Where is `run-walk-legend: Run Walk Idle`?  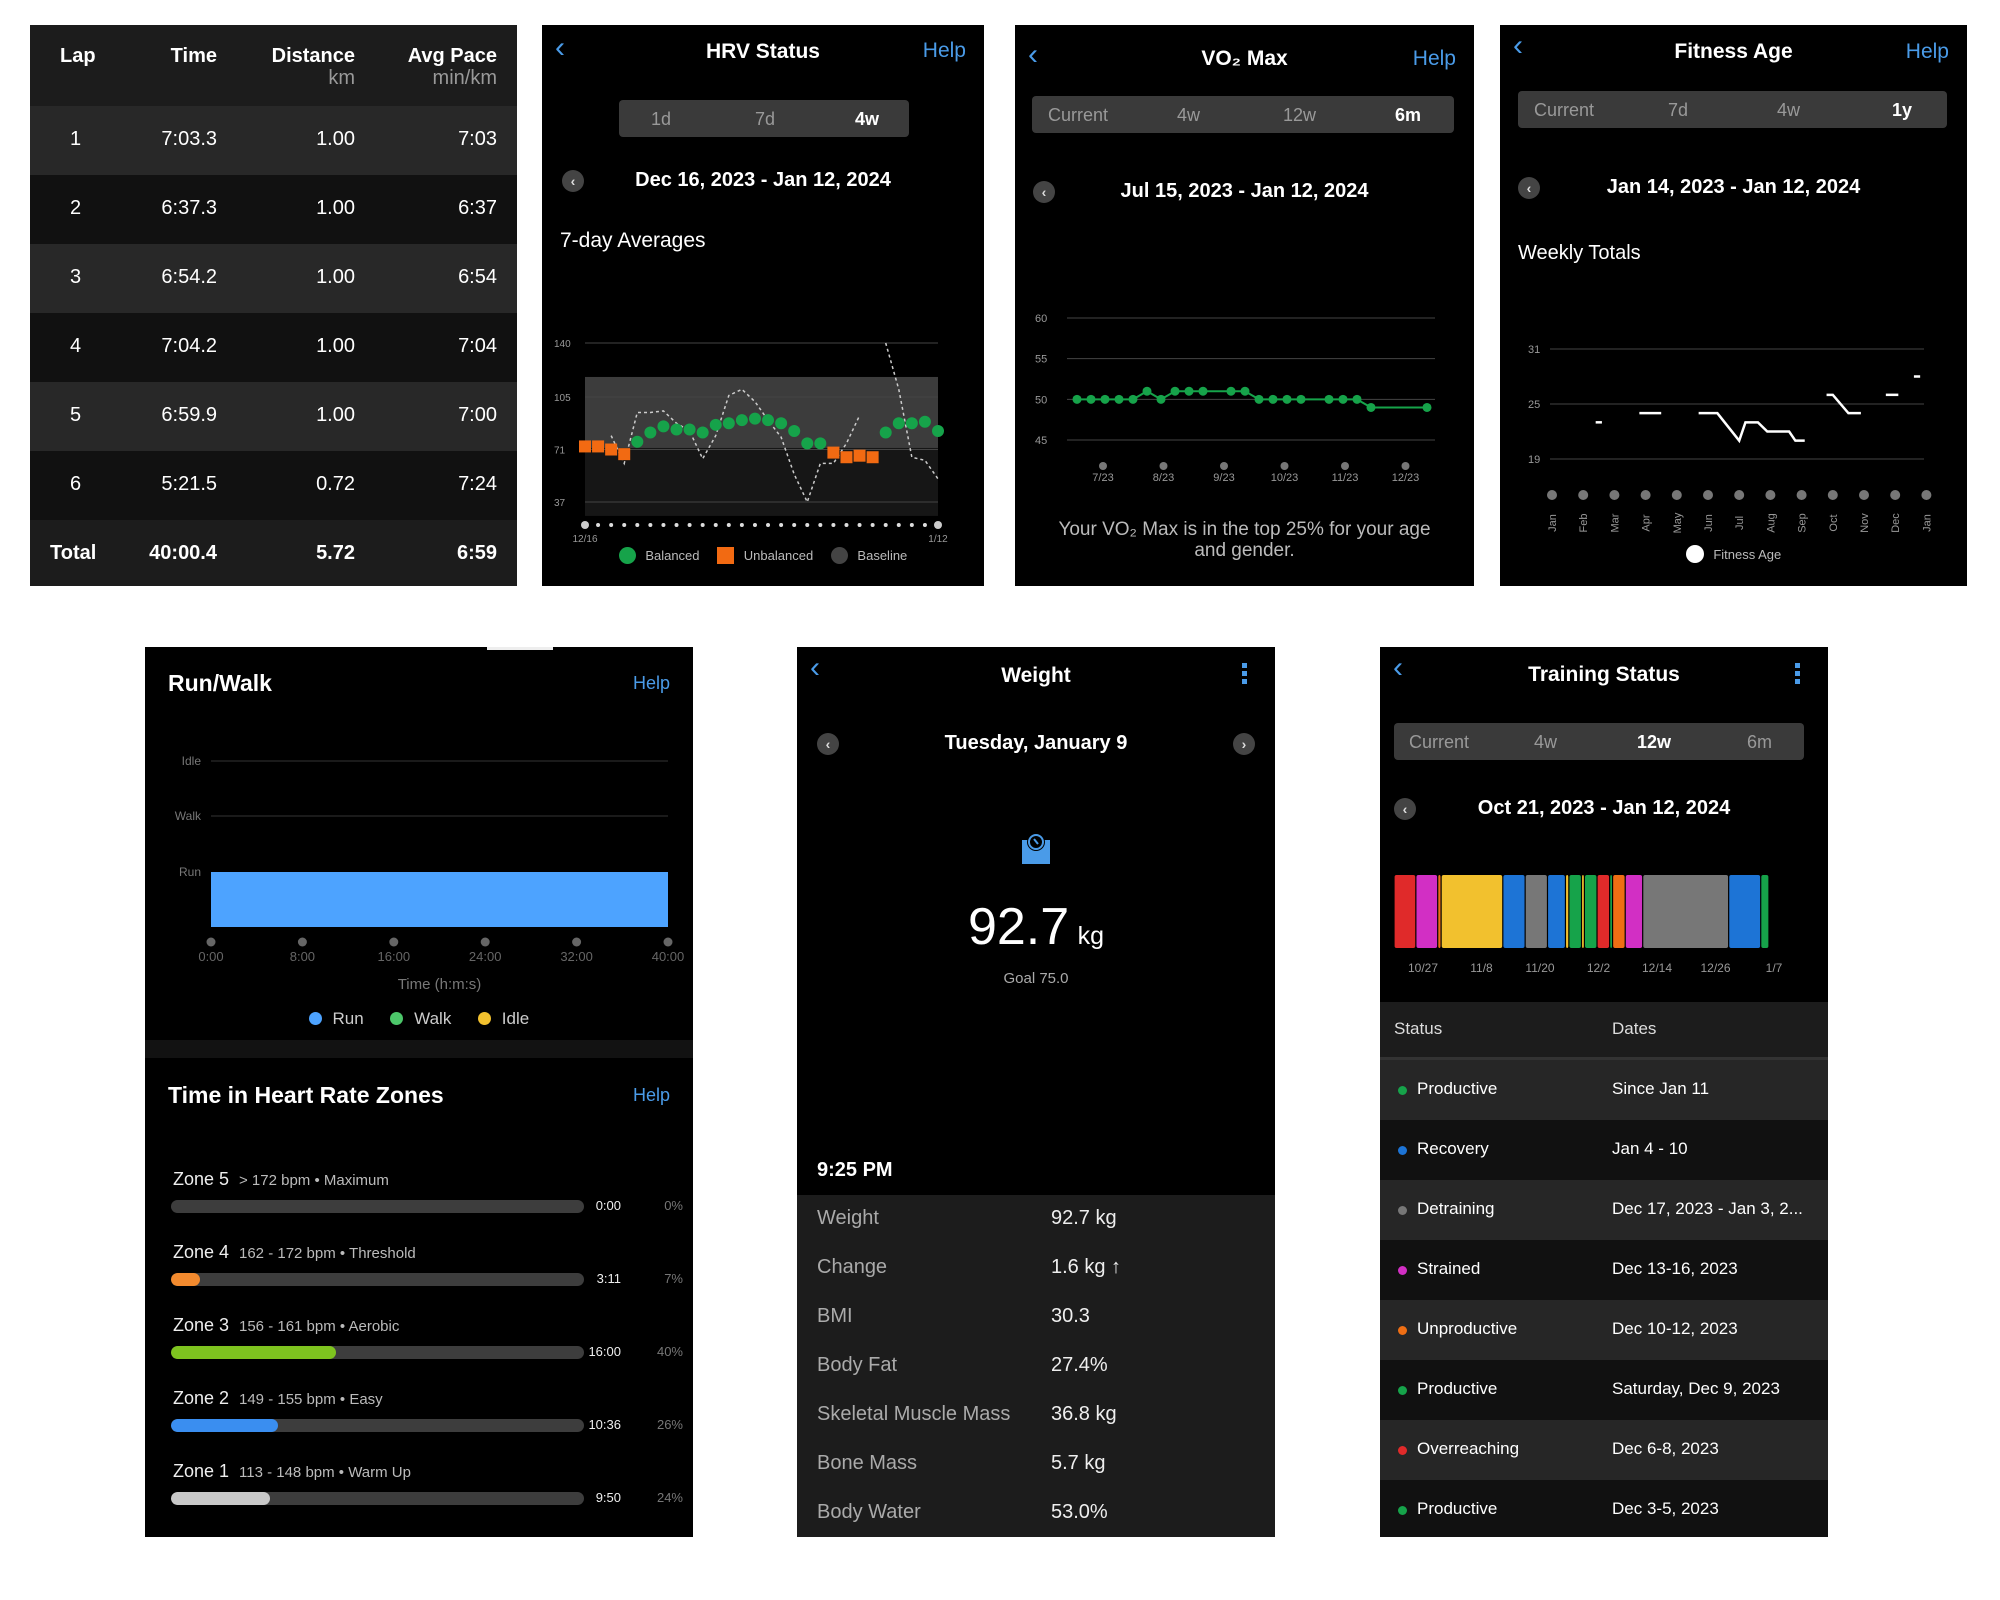 run-walk-legend: Run Walk Idle is located at coordinates (419, 1018).